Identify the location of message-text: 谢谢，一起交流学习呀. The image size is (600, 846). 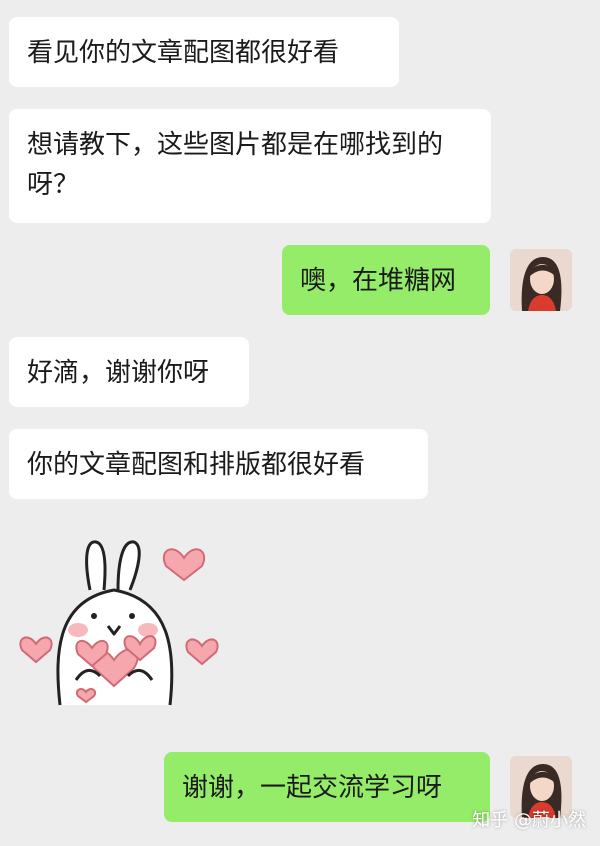
(312, 788).